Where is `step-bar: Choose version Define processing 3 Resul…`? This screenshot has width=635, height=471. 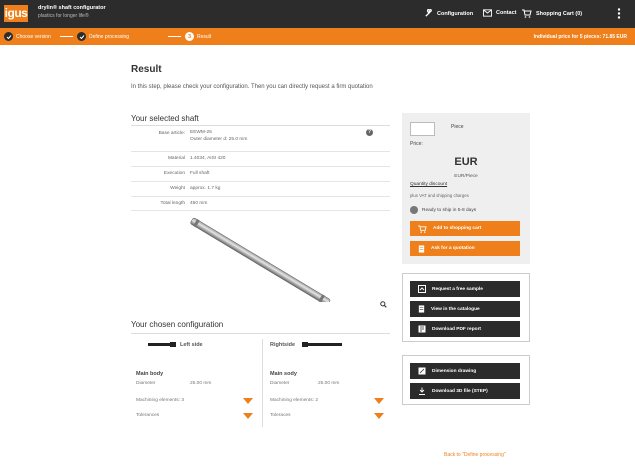 step-bar: Choose version Define processing 3 Resul… is located at coordinates (317, 36).